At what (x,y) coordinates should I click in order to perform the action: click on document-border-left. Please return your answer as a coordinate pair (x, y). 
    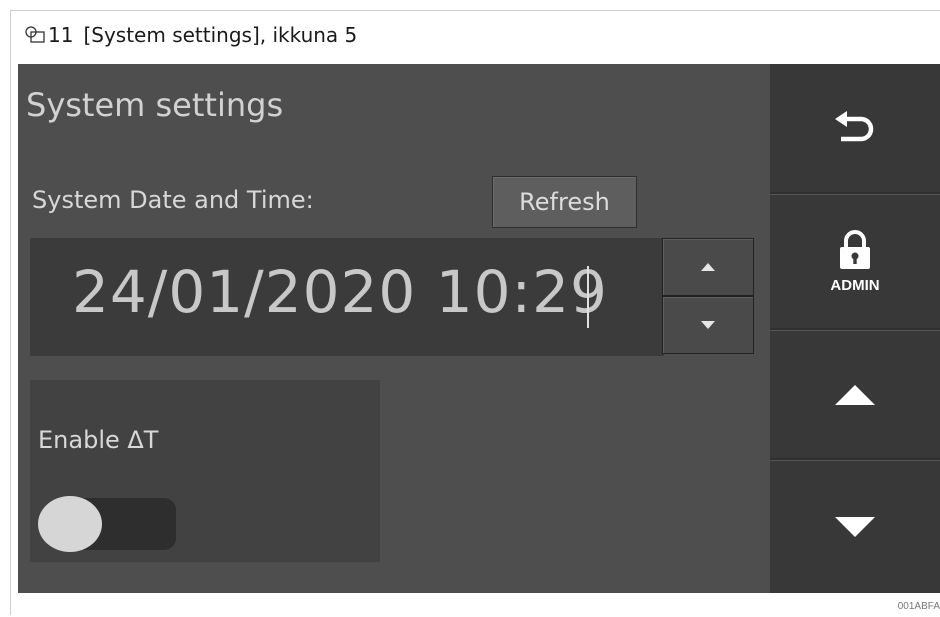
    Looking at the image, I should click on (10, 312).